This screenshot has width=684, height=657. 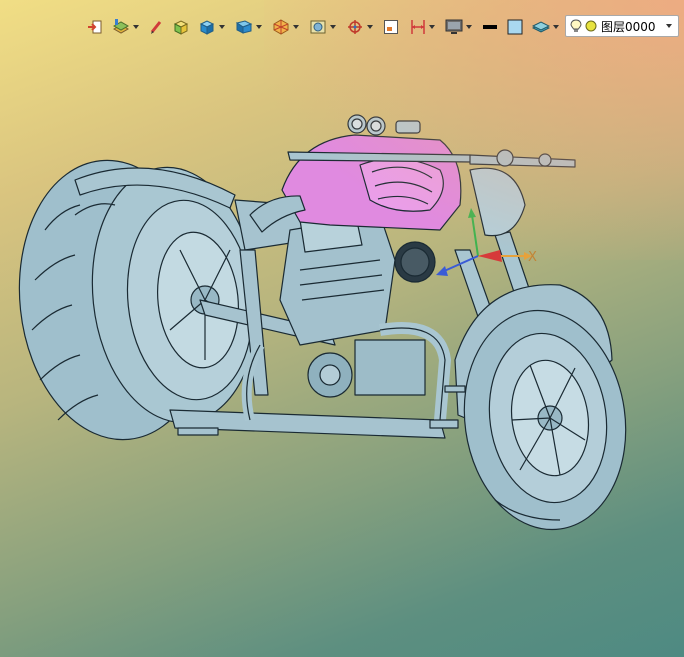 What do you see at coordinates (422, 27) in the screenshot?
I see `dimension-icon` at bounding box center [422, 27].